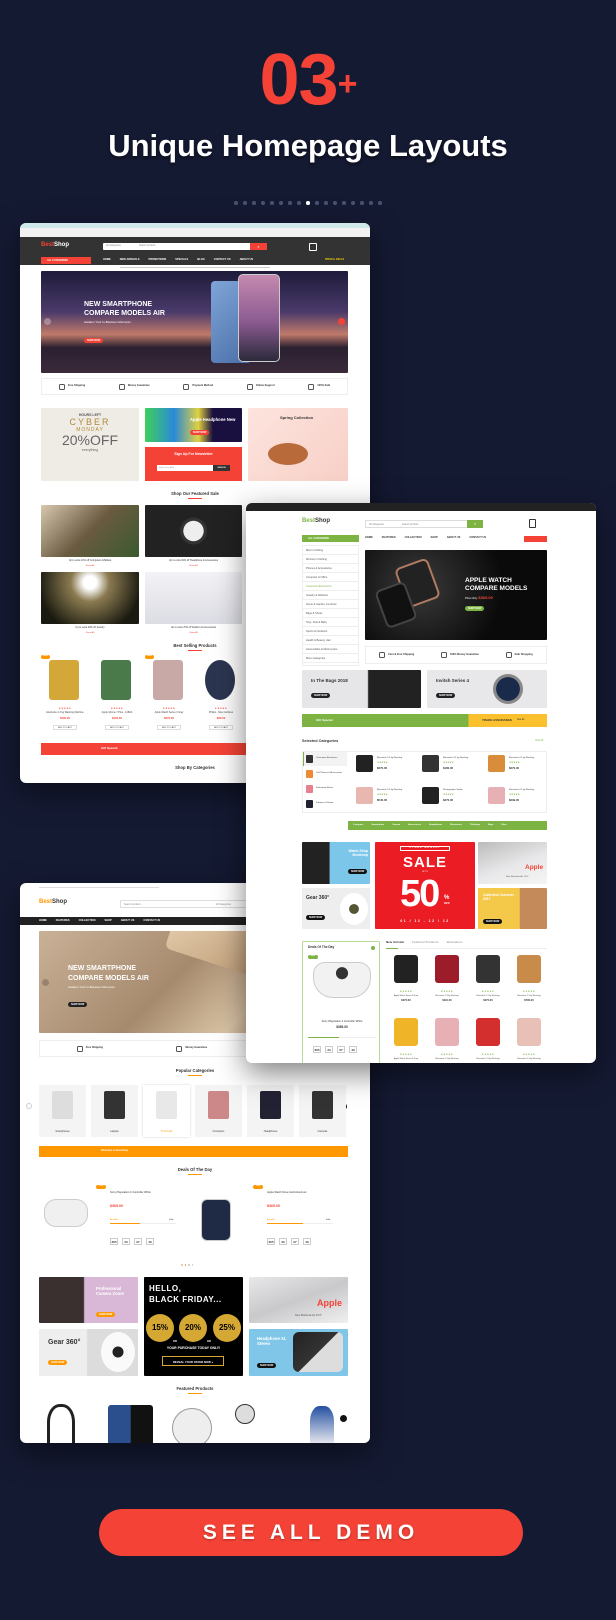  What do you see at coordinates (298, 444) in the screenshot?
I see `spring-collection-banner: Spring Collection` at bounding box center [298, 444].